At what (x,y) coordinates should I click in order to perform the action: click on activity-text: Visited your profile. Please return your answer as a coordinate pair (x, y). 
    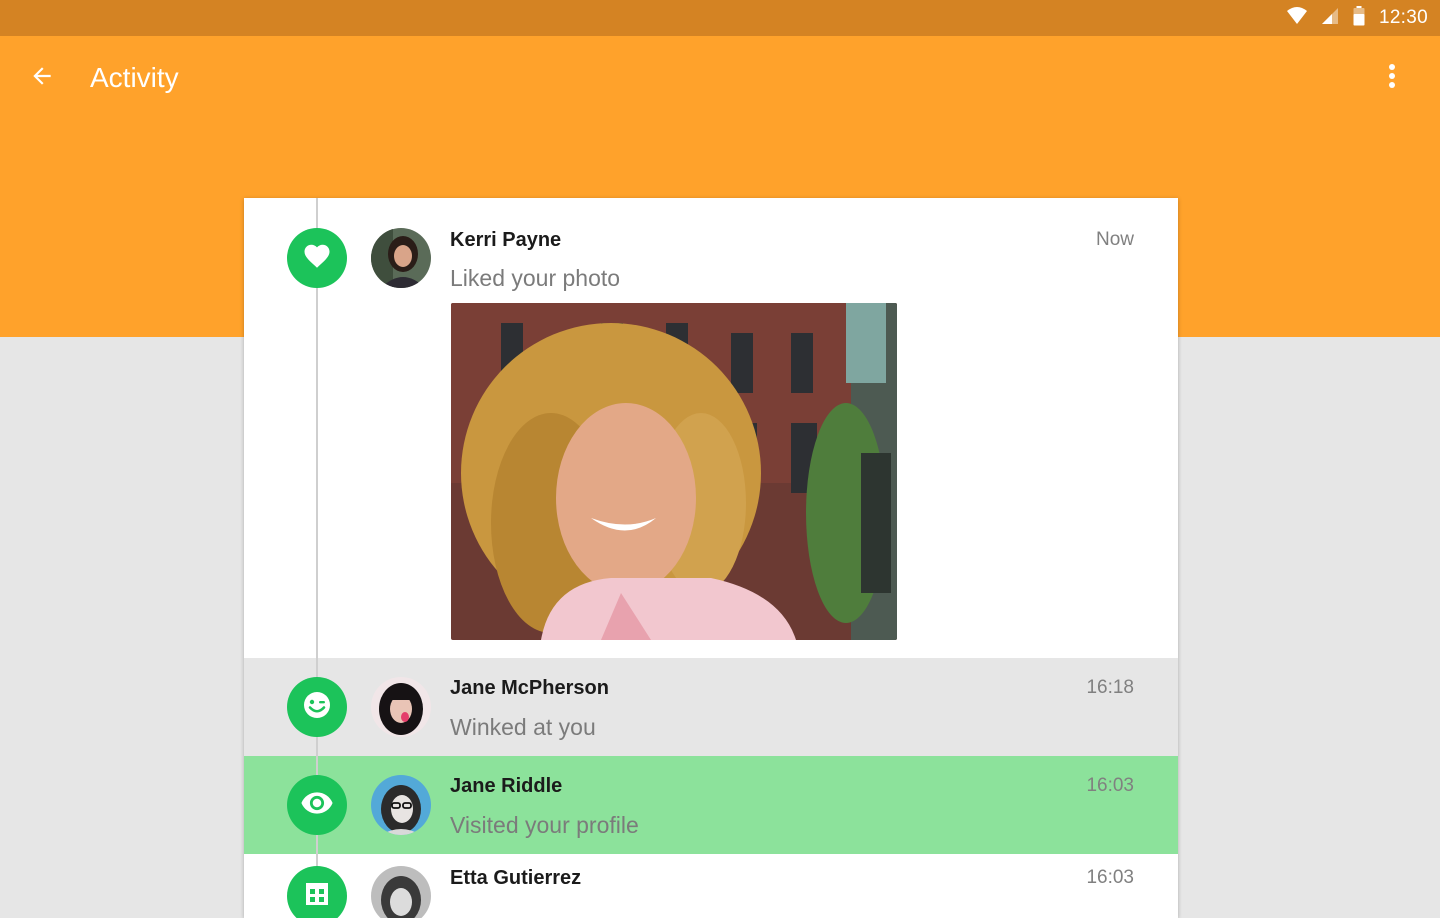
    Looking at the image, I should click on (544, 825).